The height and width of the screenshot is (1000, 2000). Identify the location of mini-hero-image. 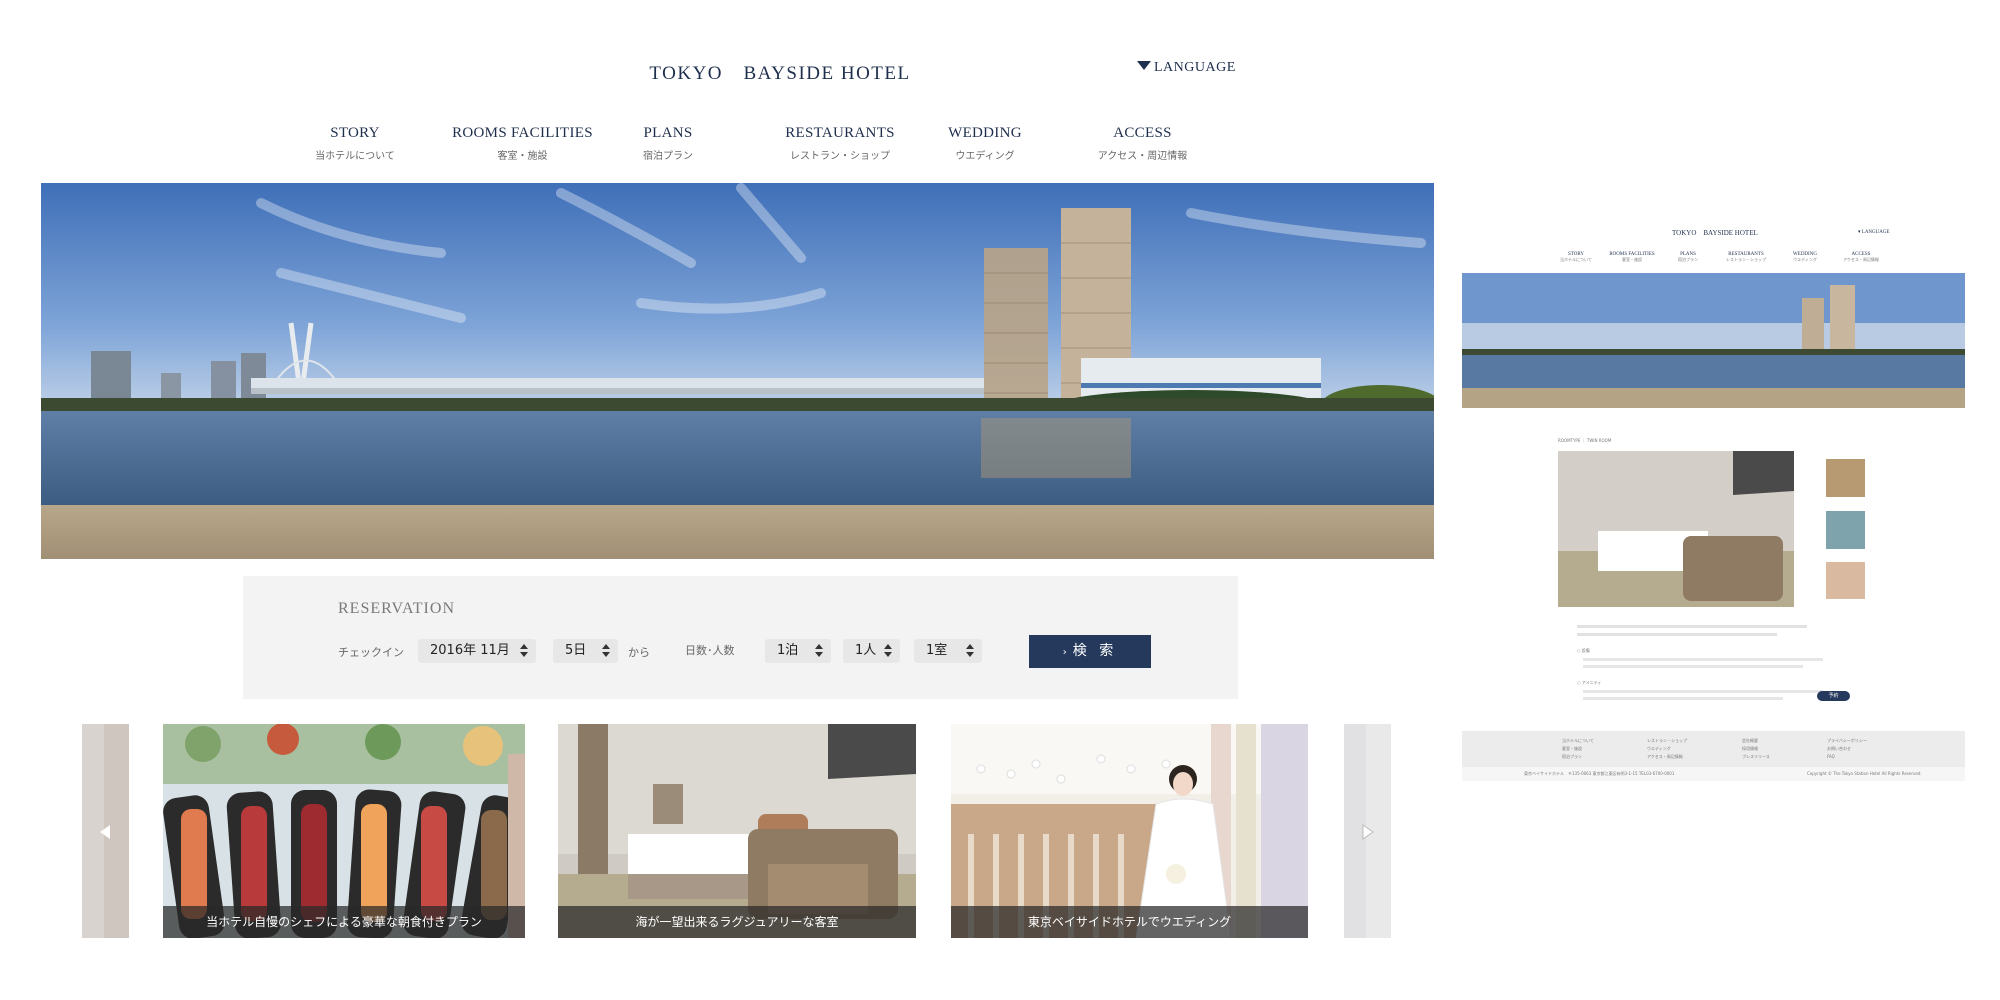
(1713, 340).